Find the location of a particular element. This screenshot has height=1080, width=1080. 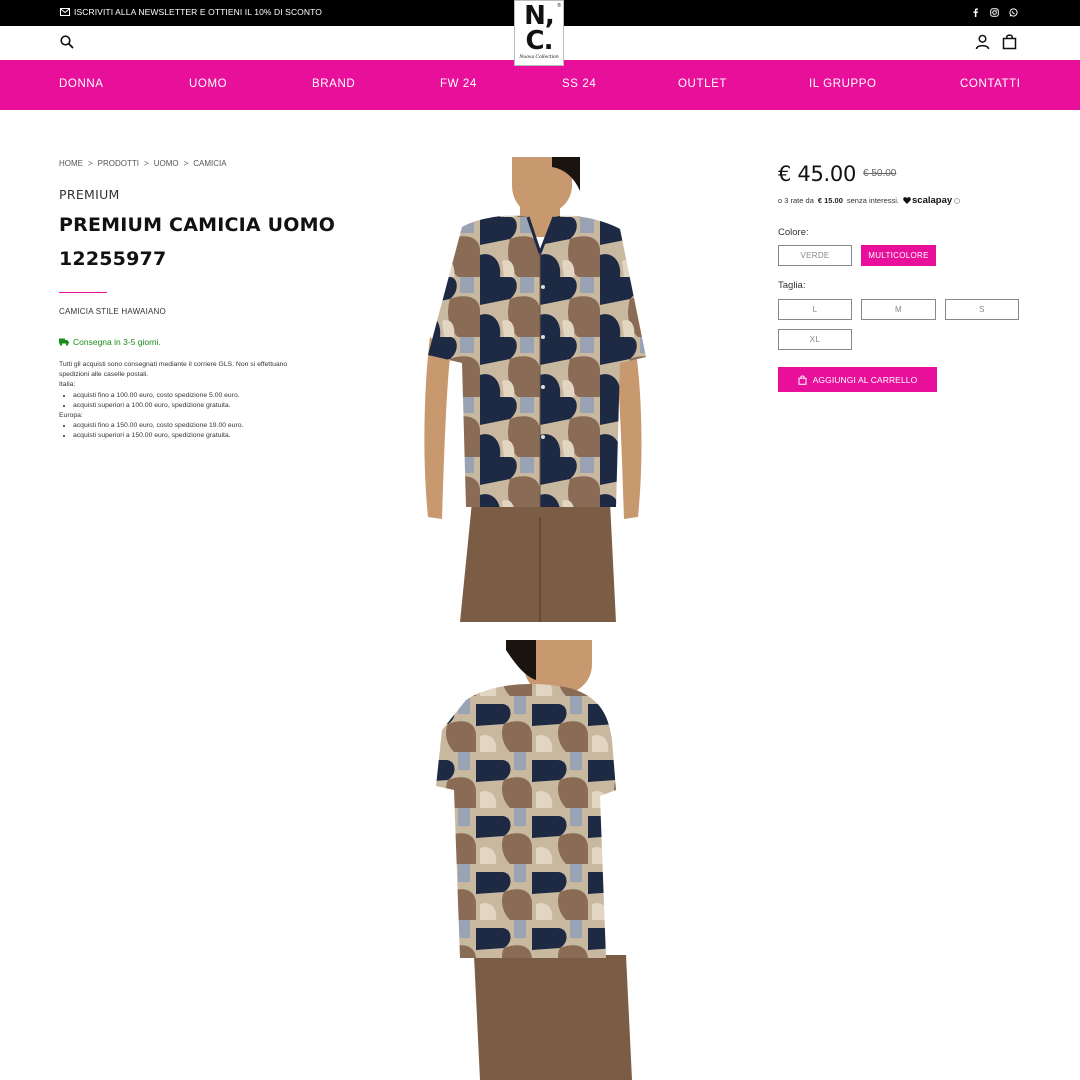

shipping-italy-label: Italia: is located at coordinates (67, 385).